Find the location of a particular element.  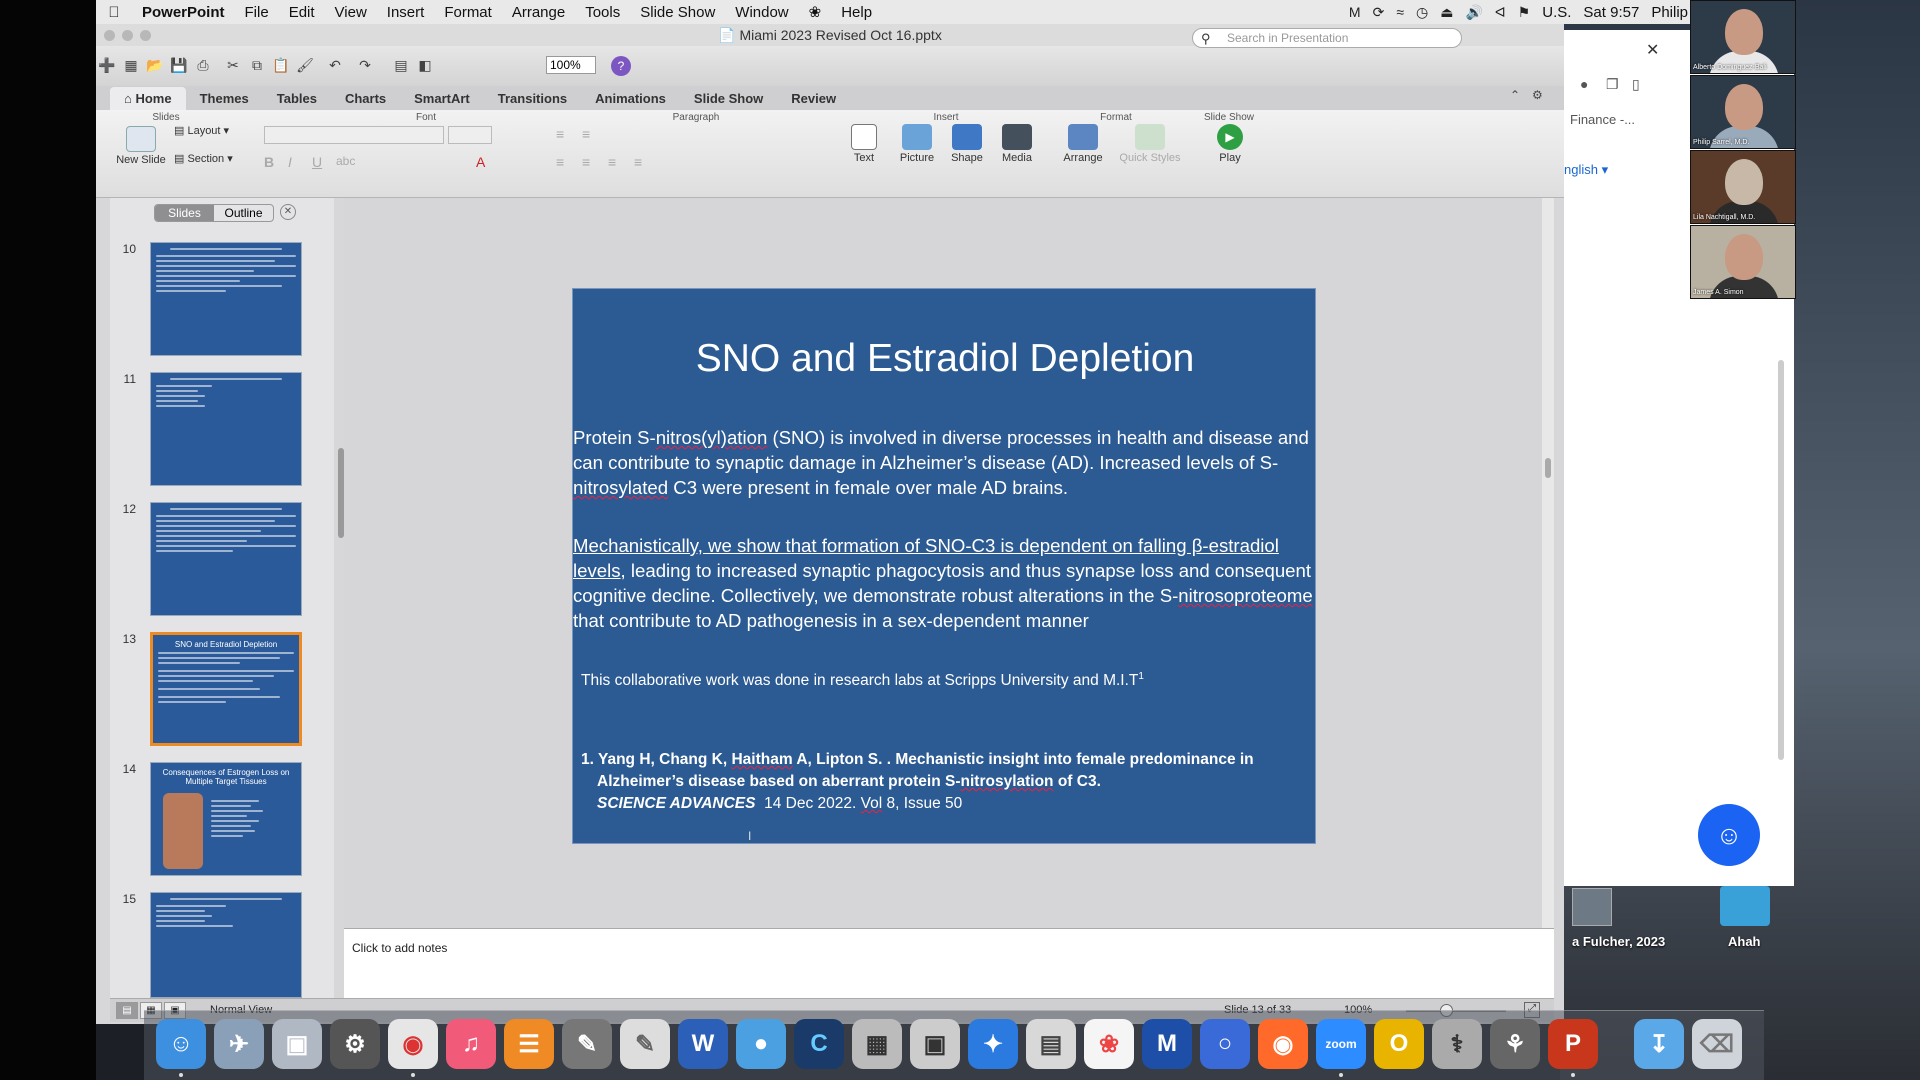

menu-app-name: PowerPoint is located at coordinates (183, 12).